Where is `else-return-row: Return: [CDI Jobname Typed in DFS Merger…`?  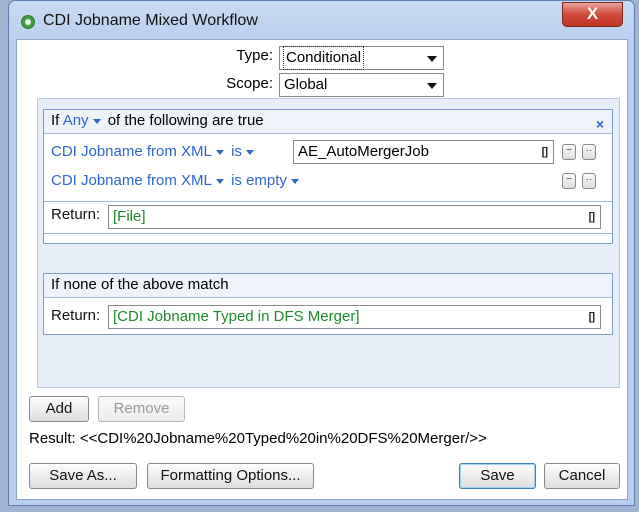
else-return-row: Return: [CDI Jobname Typed in DFS Merger… is located at coordinates (328, 316).